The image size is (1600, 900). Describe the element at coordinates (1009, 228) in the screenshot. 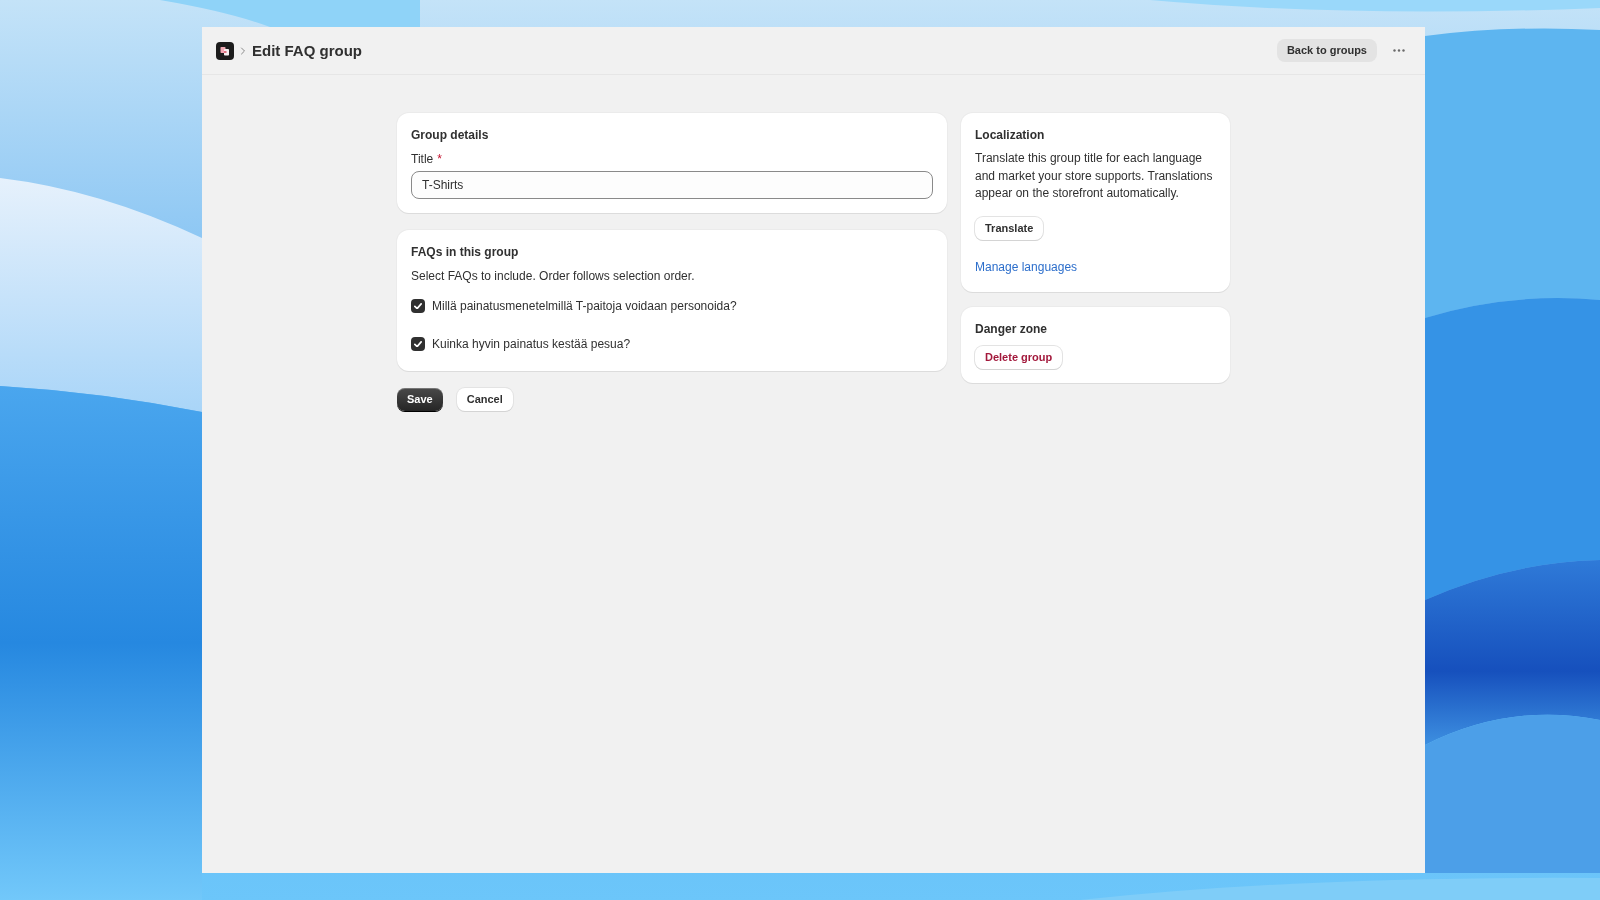

I see `translate-button: Translate` at that location.